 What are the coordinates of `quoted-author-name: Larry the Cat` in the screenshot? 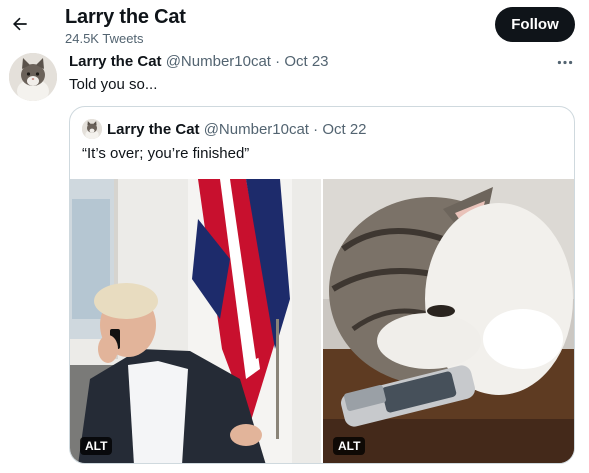 It's located at (153, 129).